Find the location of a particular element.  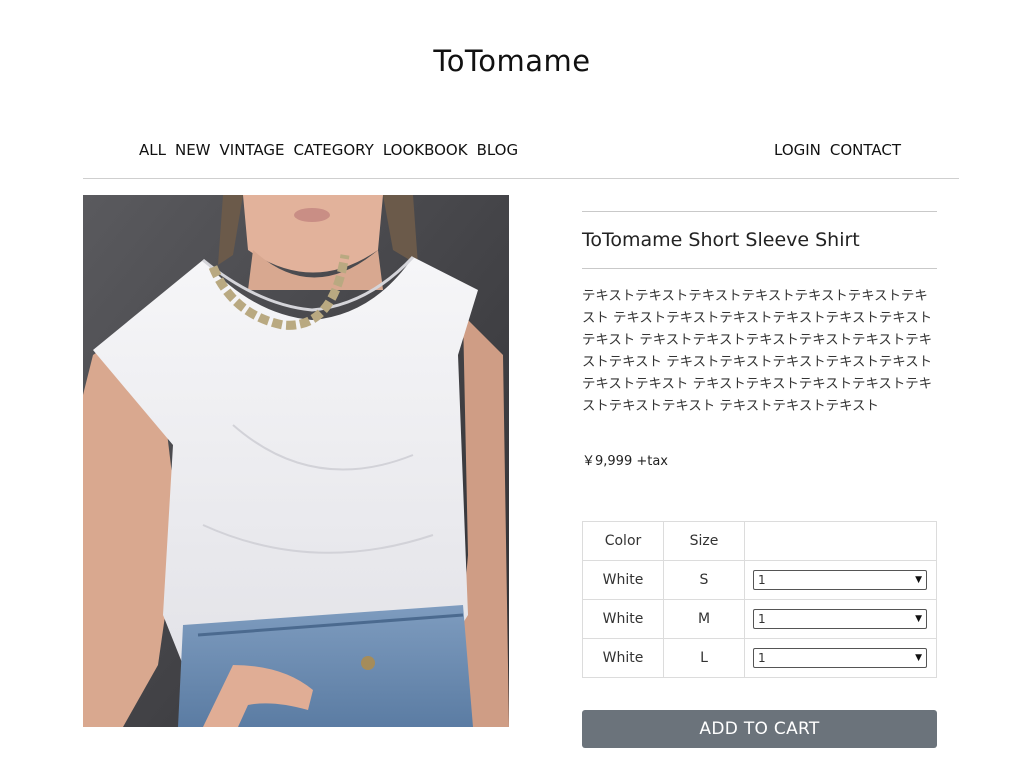

variant-size: S is located at coordinates (704, 580).